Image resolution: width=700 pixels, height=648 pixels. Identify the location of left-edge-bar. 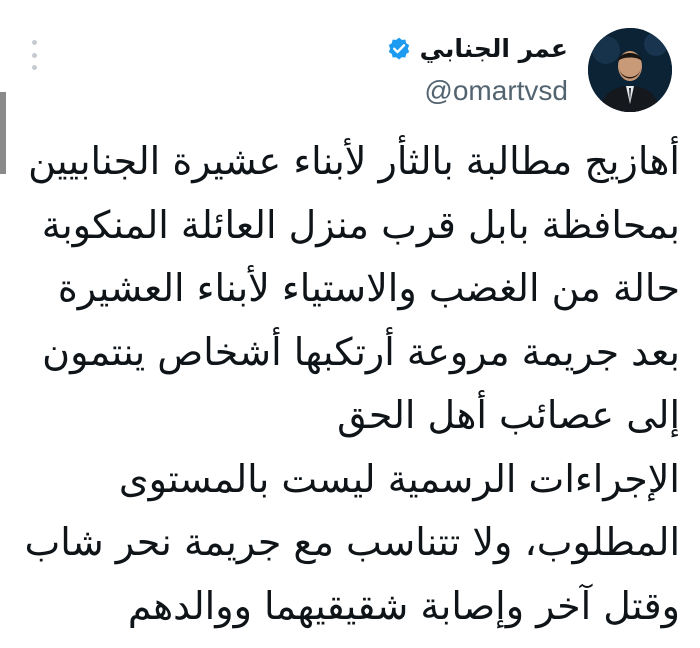
(3, 133).